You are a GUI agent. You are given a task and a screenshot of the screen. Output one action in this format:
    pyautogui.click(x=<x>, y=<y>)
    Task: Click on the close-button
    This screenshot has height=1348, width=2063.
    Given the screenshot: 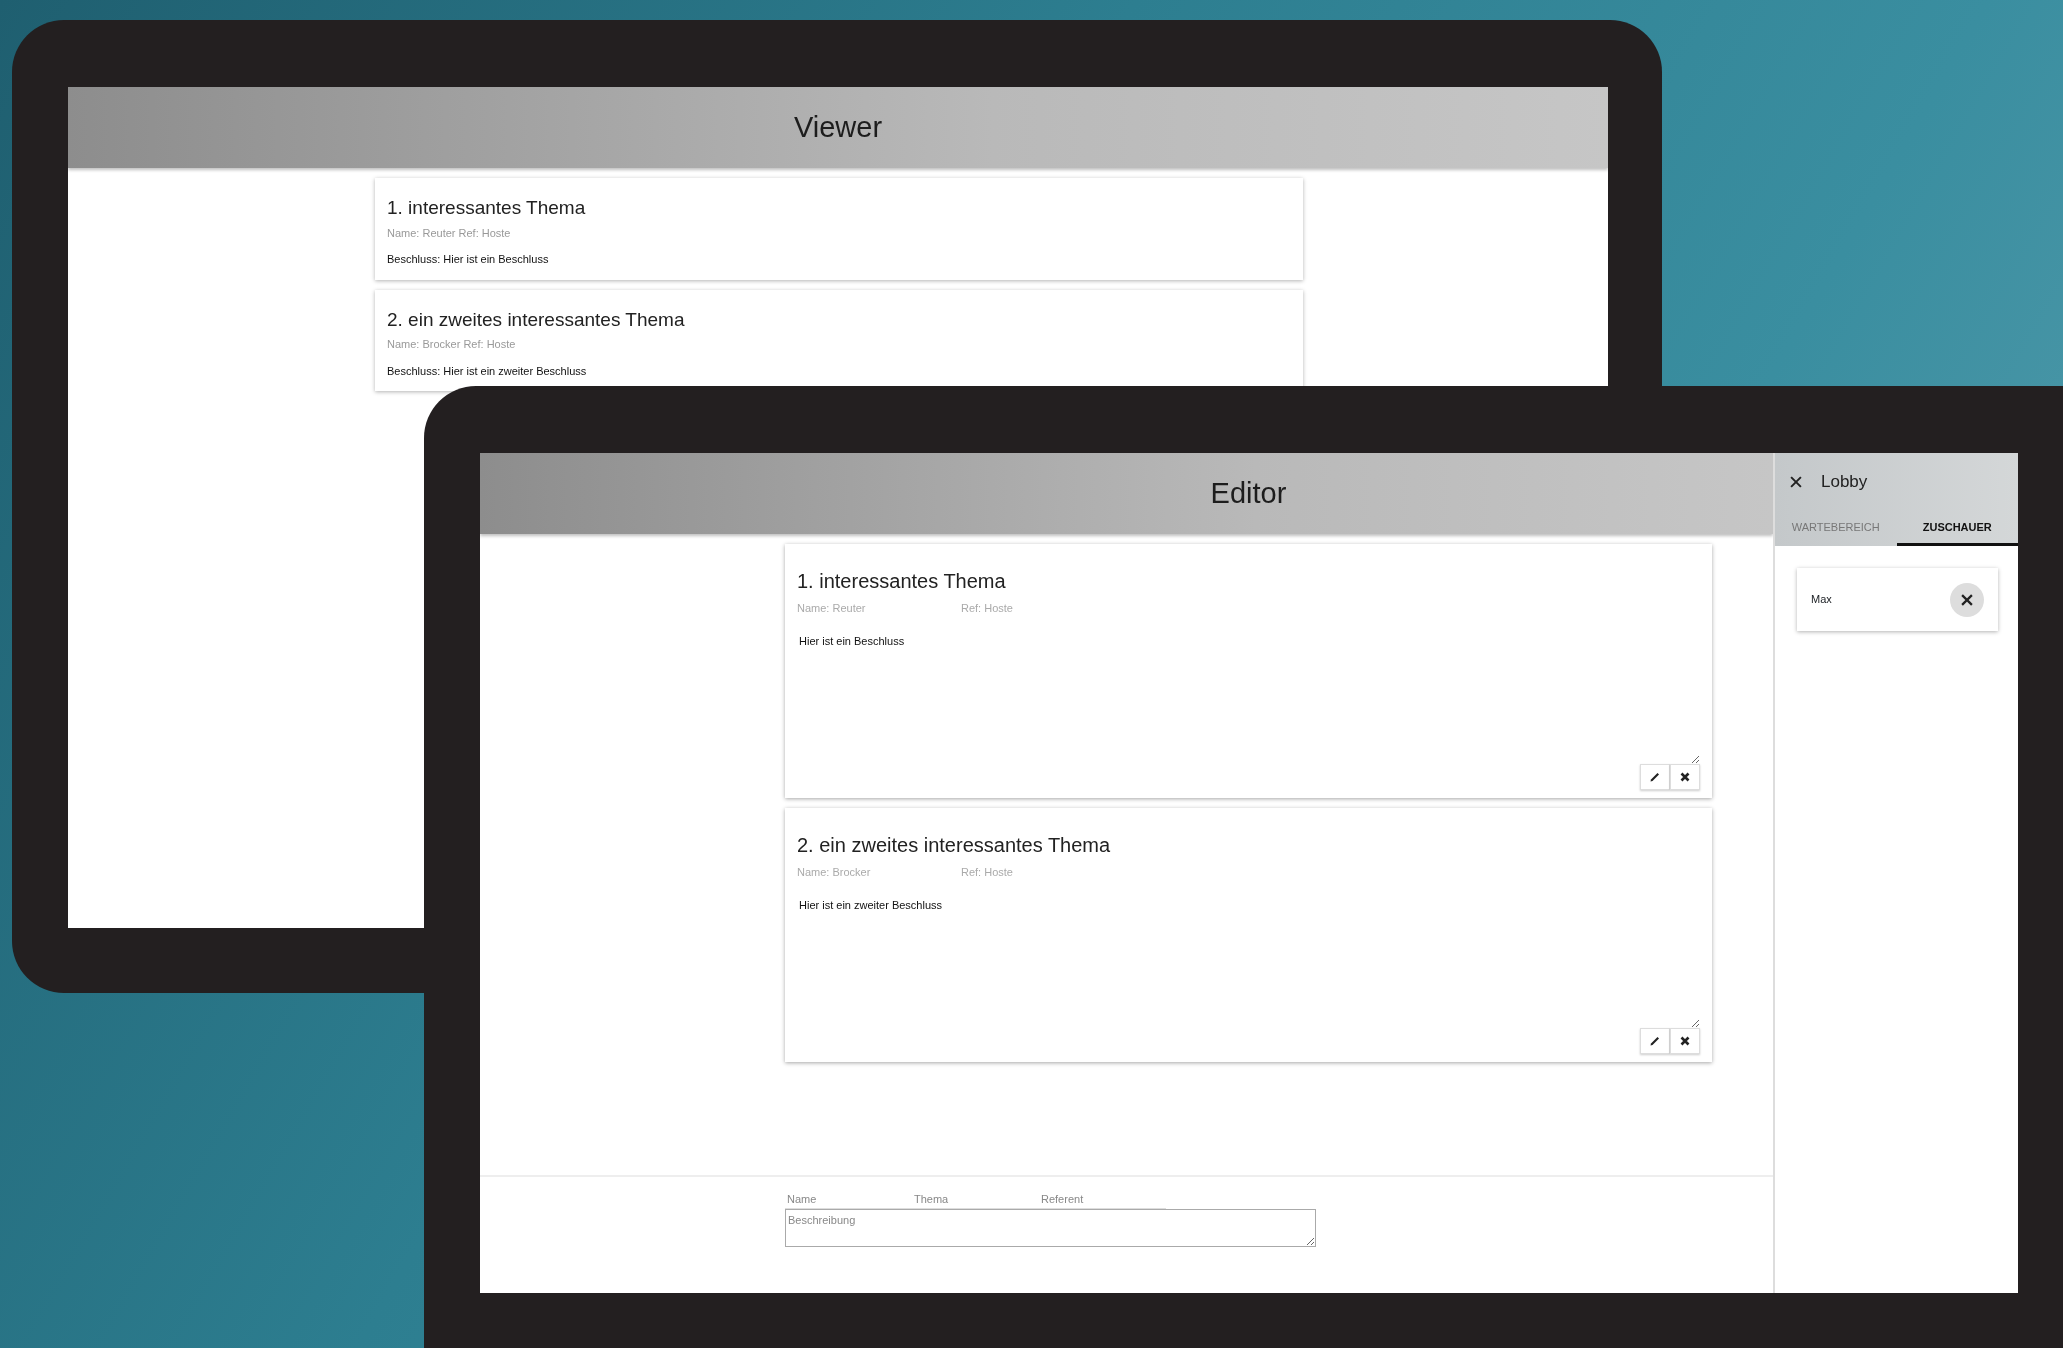 What is the action you would take?
    pyautogui.click(x=1796, y=481)
    